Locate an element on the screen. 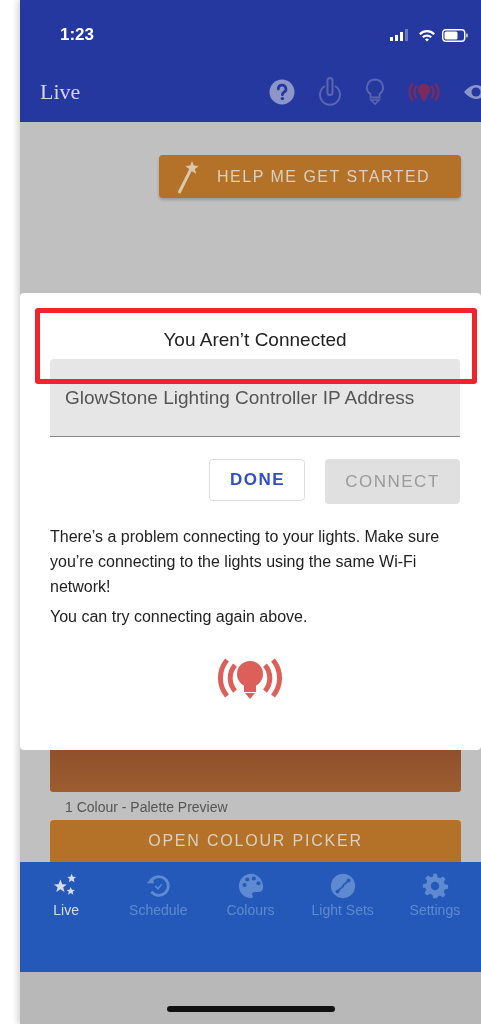 The height and width of the screenshot is (1024, 481). tab: Live is located at coordinates (66, 895).